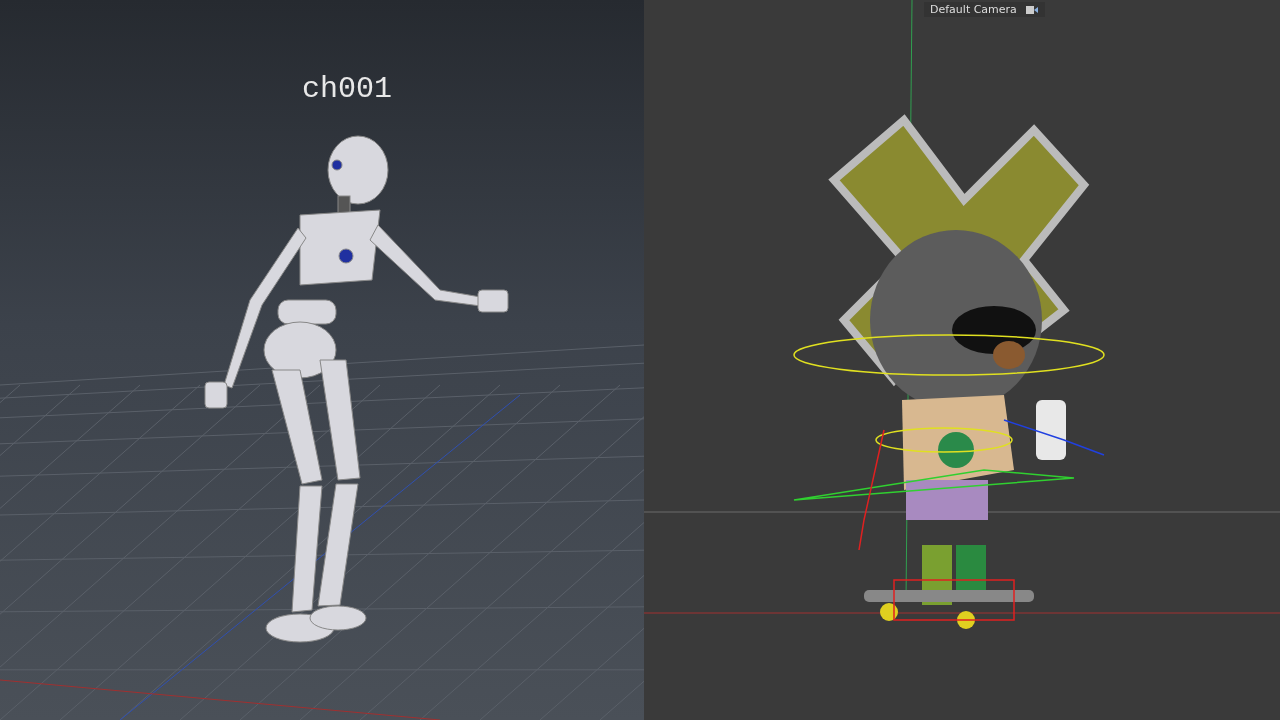  Describe the element at coordinates (973, 9) in the screenshot. I see `camera-label: Default Camera` at that location.